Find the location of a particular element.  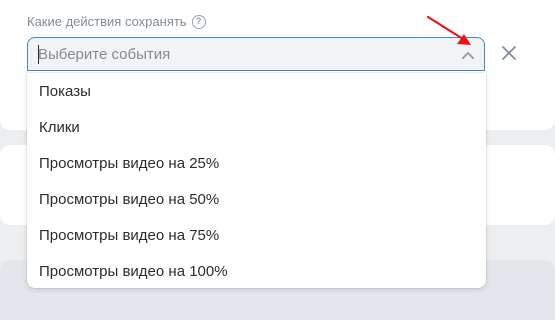

red-arrow-icon is located at coordinates (448, 30).